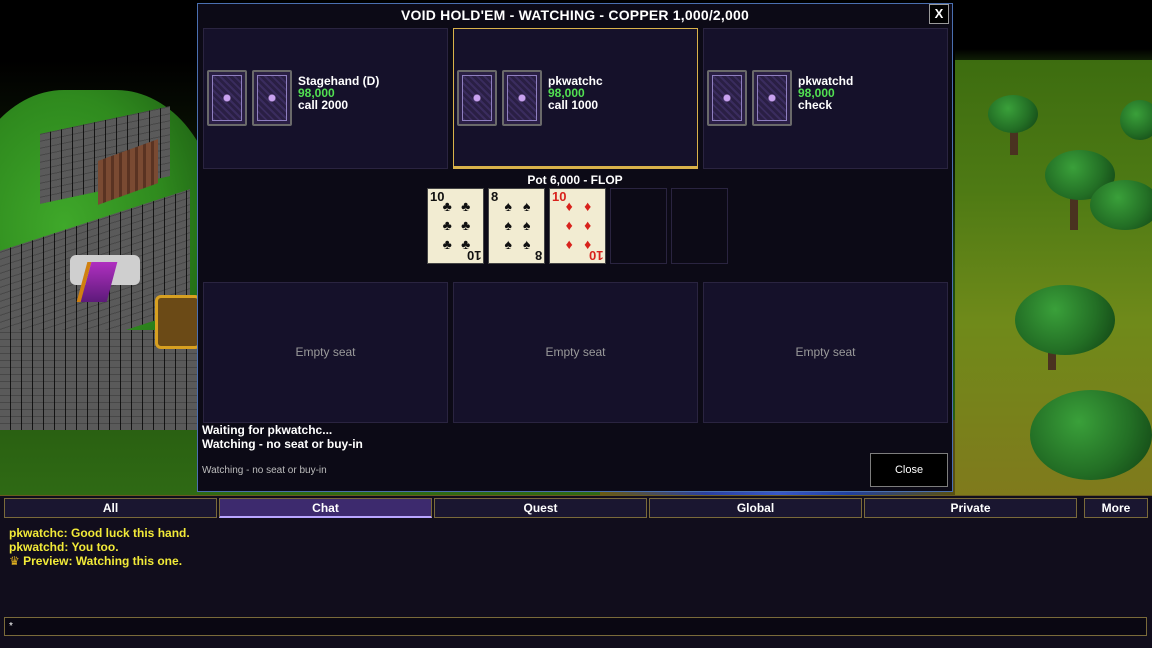 The height and width of the screenshot is (648, 1152). Describe the element at coordinates (14, 561) in the screenshot. I see `crown-icon: ♛` at that location.